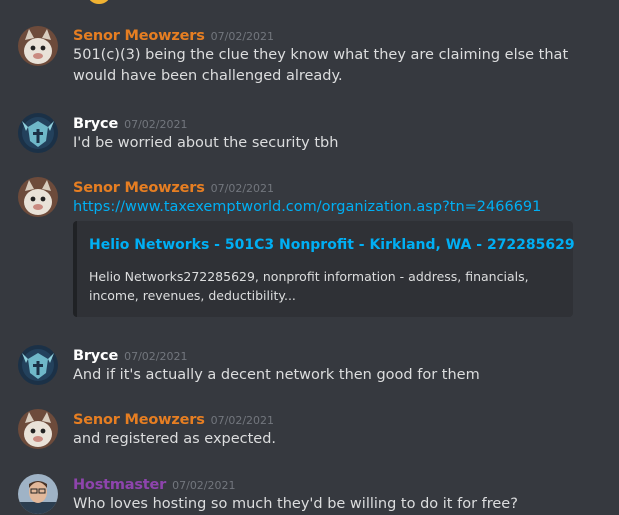  Describe the element at coordinates (38, 494) in the screenshot. I see `person-avatar-icon` at that location.